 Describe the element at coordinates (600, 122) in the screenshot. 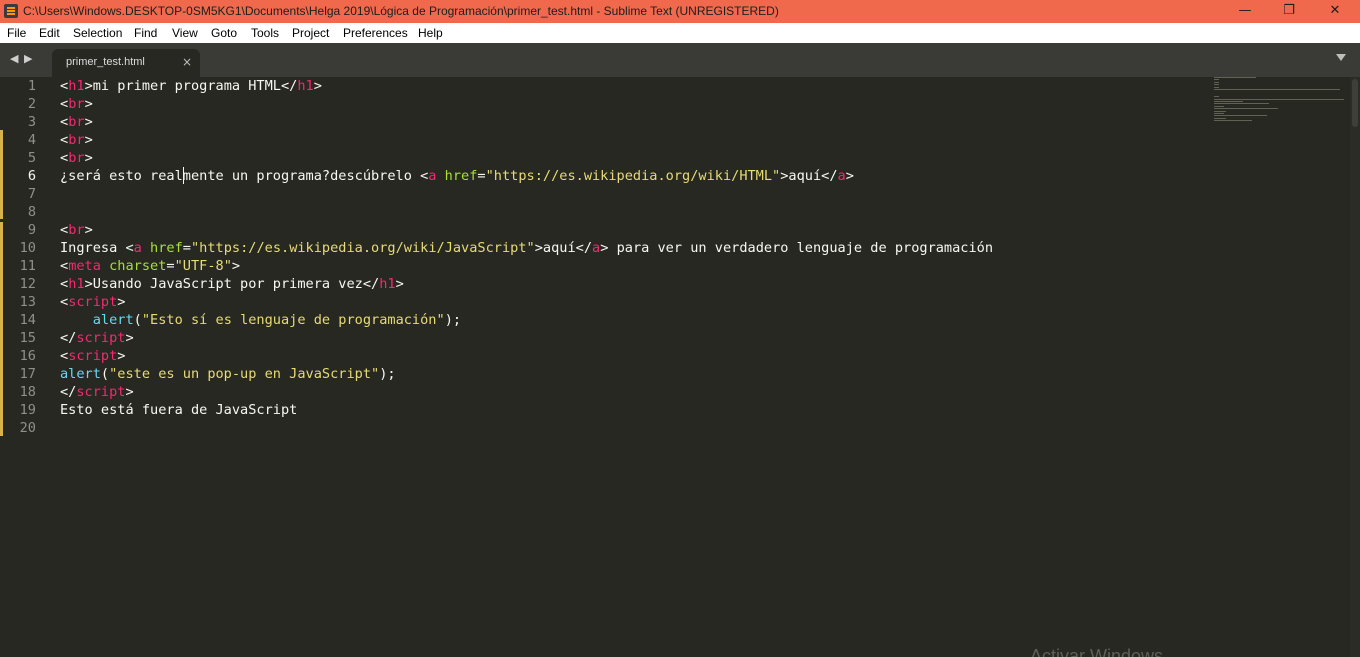

I see `code-line: 3 <br>` at that location.